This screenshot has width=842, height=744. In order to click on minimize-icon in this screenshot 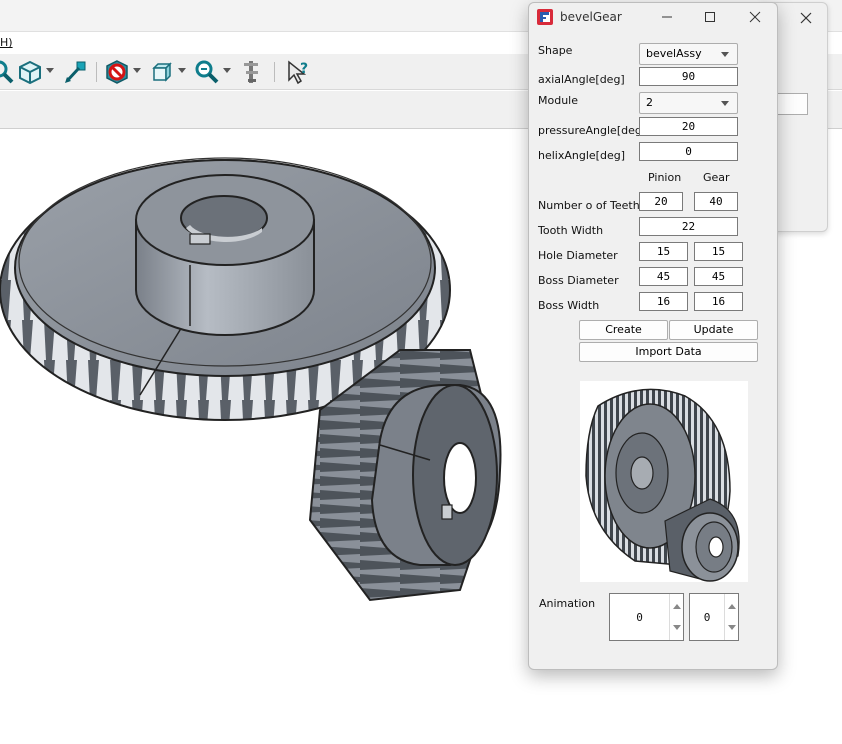, I will do `click(667, 17)`.